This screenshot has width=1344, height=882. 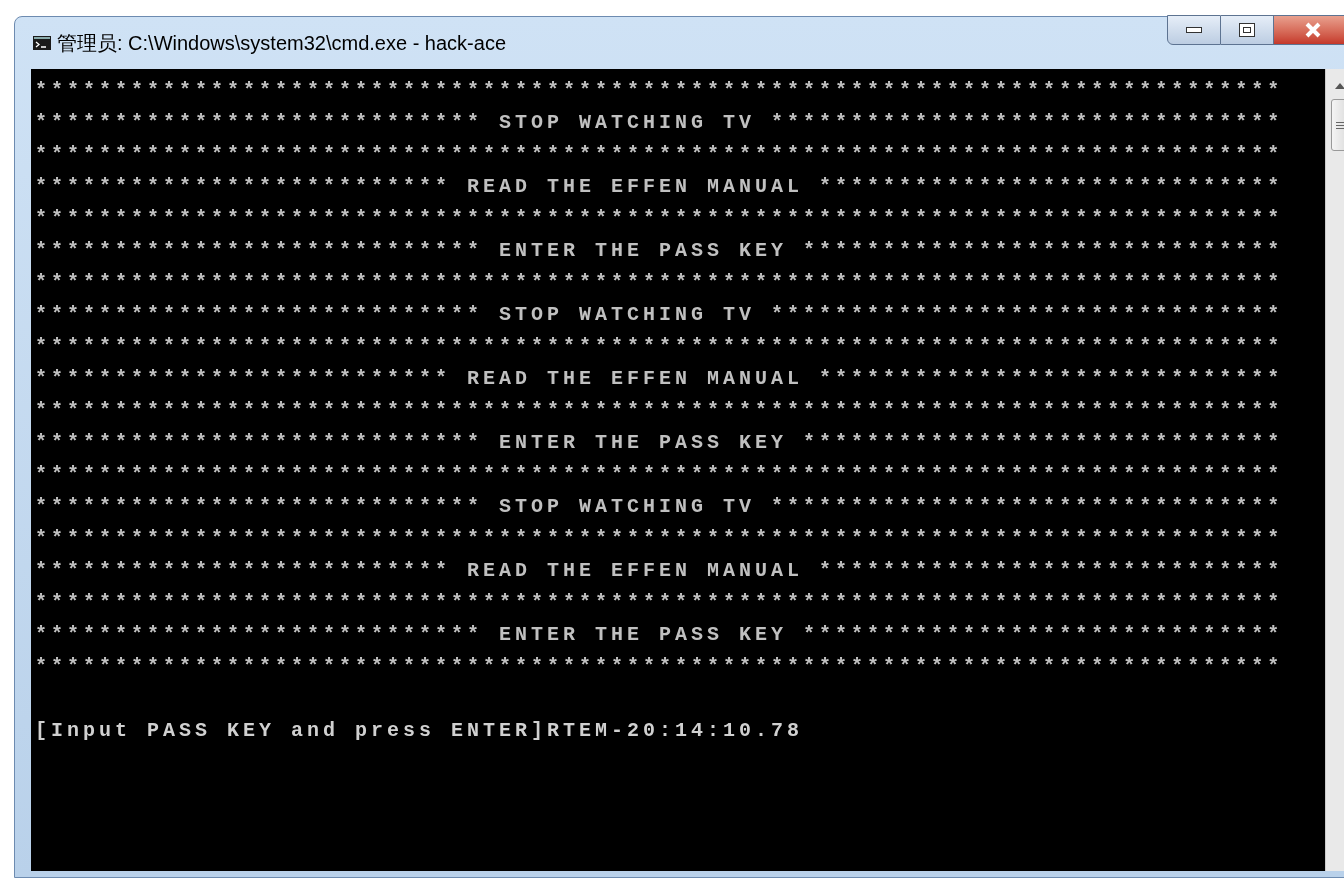 What do you see at coordinates (281, 43) in the screenshot?
I see `window-title: 管理员: C:\Windows\system32\cmd.exe - hack-ace` at bounding box center [281, 43].